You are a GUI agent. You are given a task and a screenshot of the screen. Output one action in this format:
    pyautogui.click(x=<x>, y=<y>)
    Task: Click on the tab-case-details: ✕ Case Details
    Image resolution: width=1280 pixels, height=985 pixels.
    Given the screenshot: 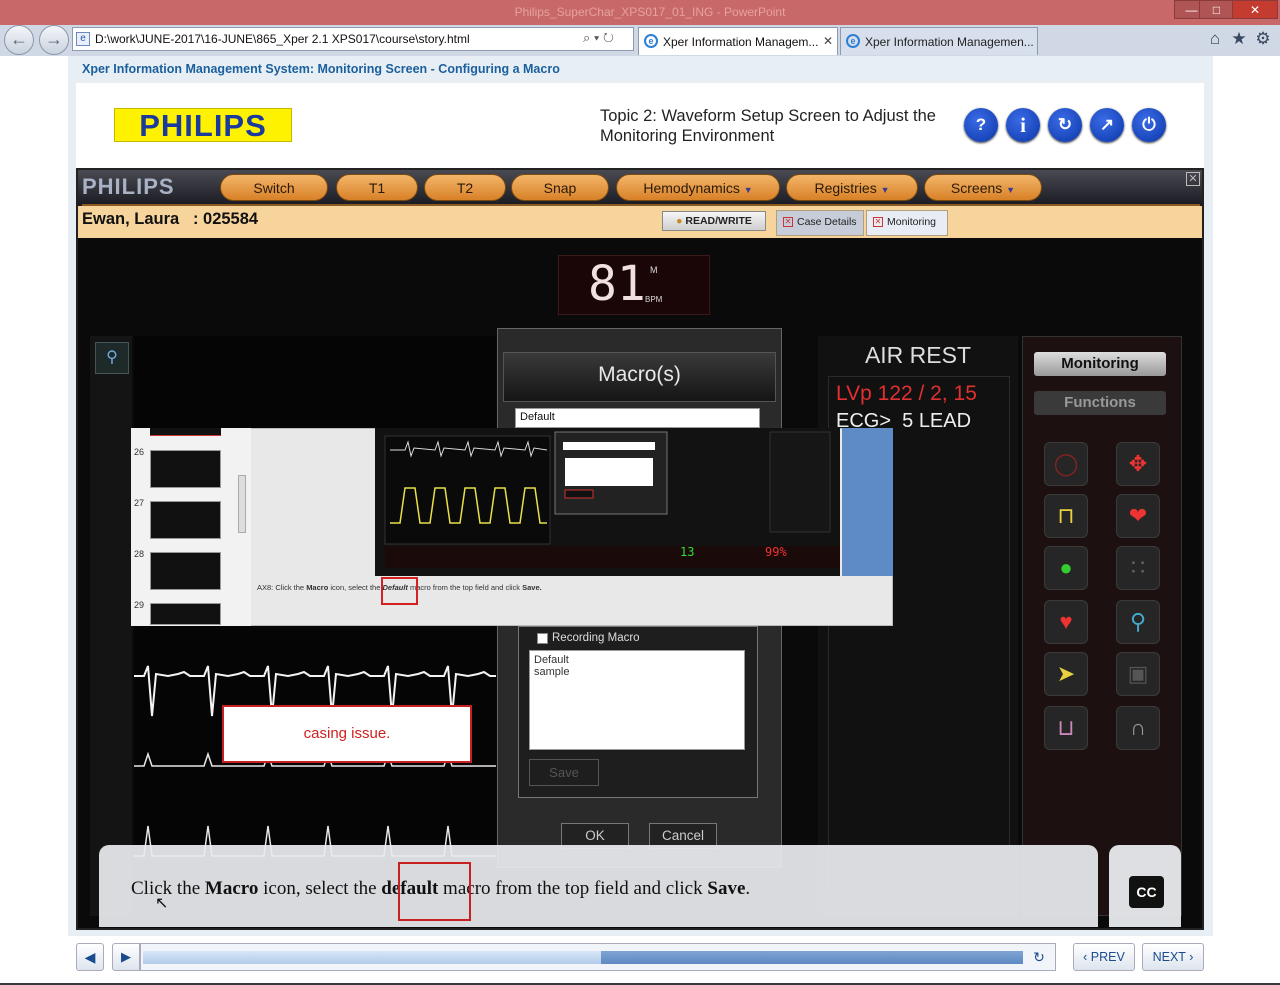 What is the action you would take?
    pyautogui.click(x=820, y=223)
    